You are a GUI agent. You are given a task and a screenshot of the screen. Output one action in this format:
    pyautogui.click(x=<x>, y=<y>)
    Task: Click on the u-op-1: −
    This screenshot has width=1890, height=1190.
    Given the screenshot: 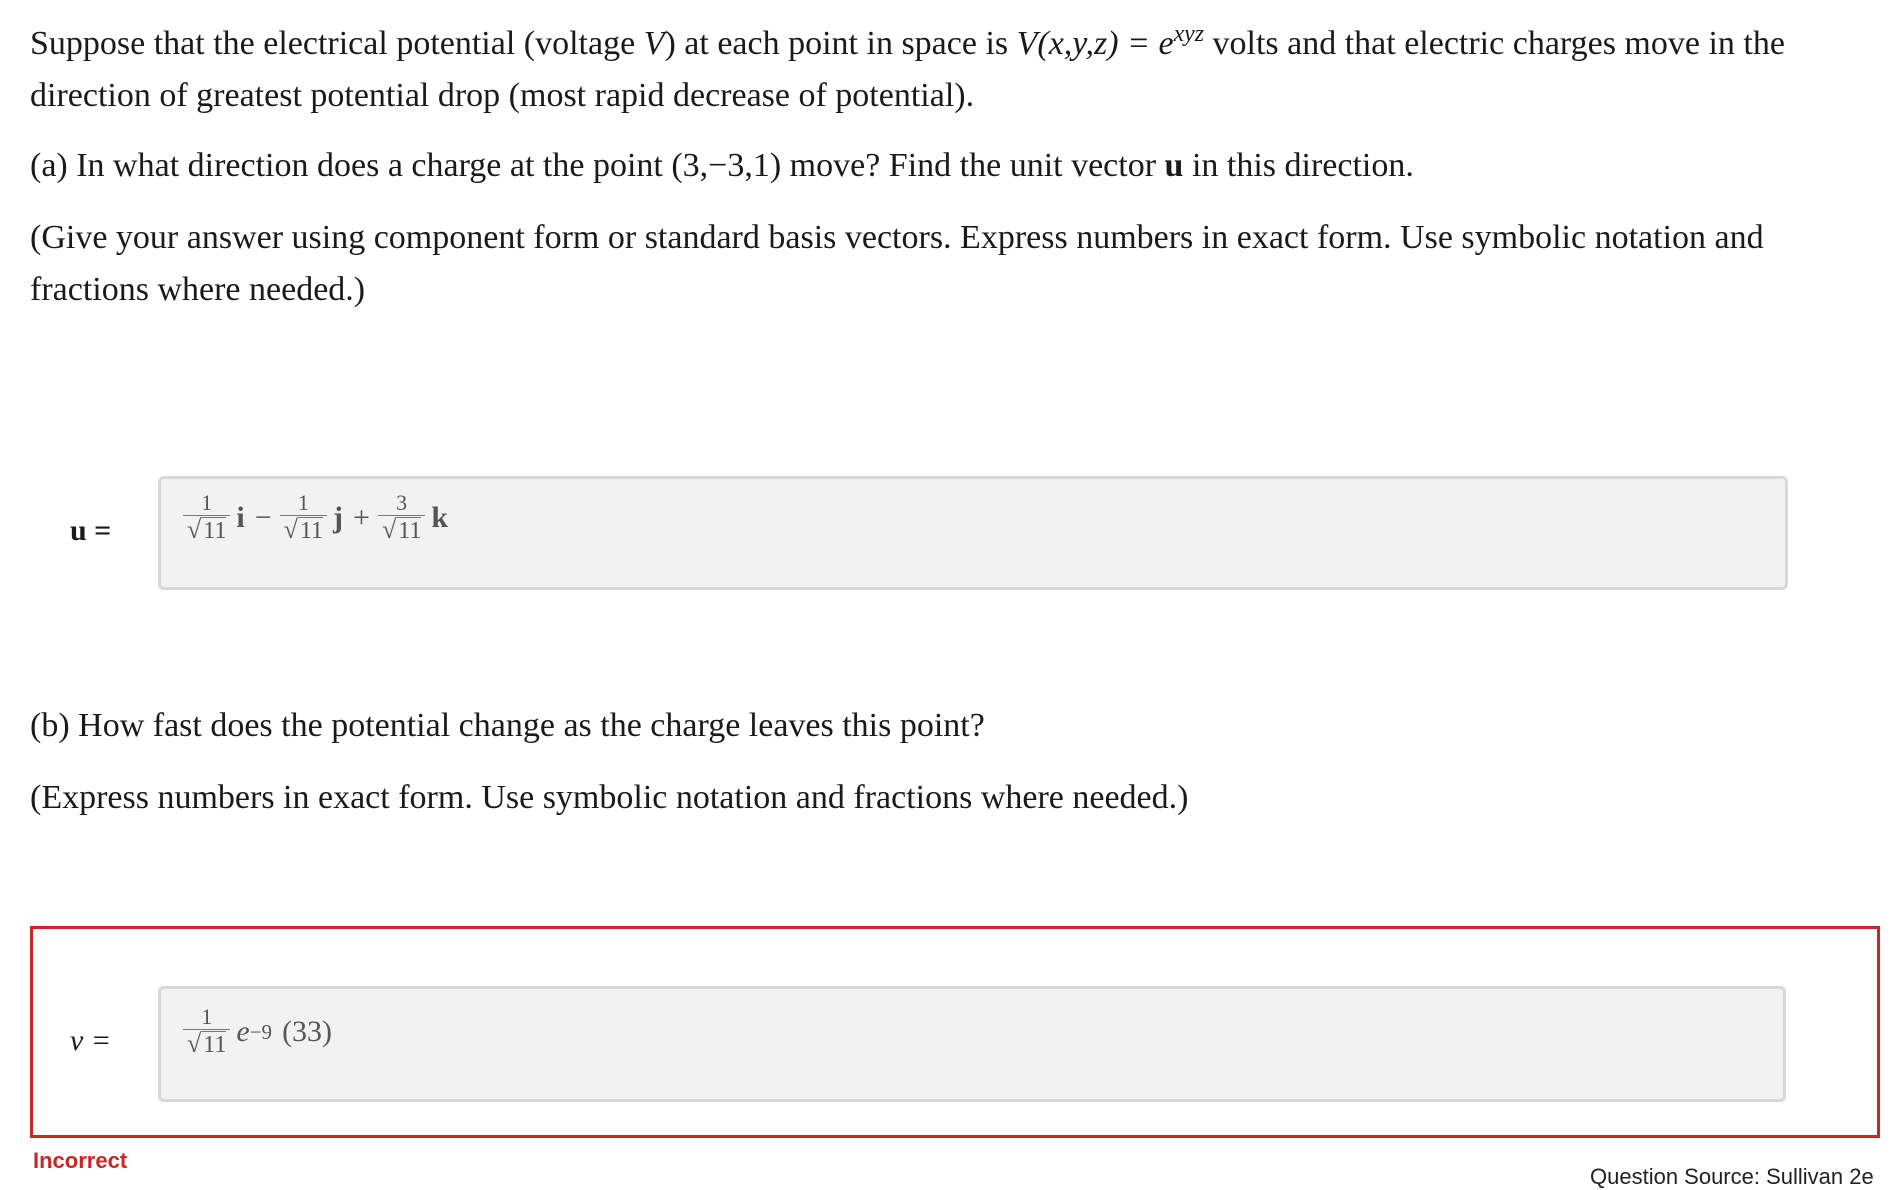 What is the action you would take?
    pyautogui.click(x=263, y=517)
    